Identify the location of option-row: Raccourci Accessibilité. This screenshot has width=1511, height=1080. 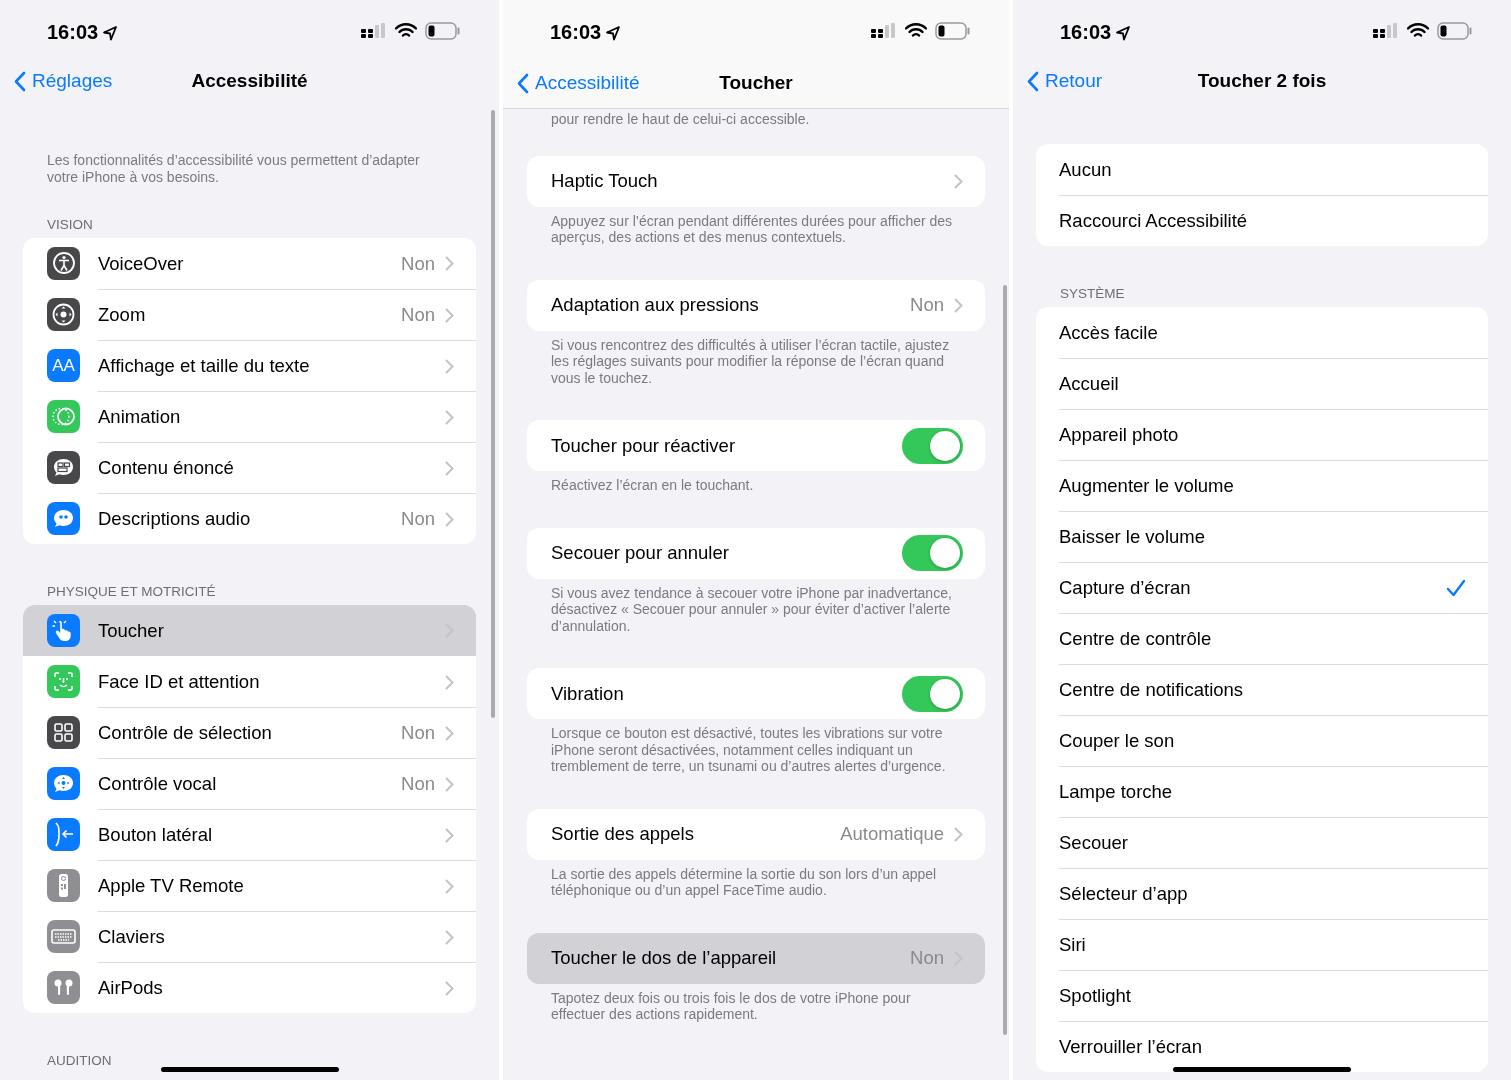
(1262, 220).